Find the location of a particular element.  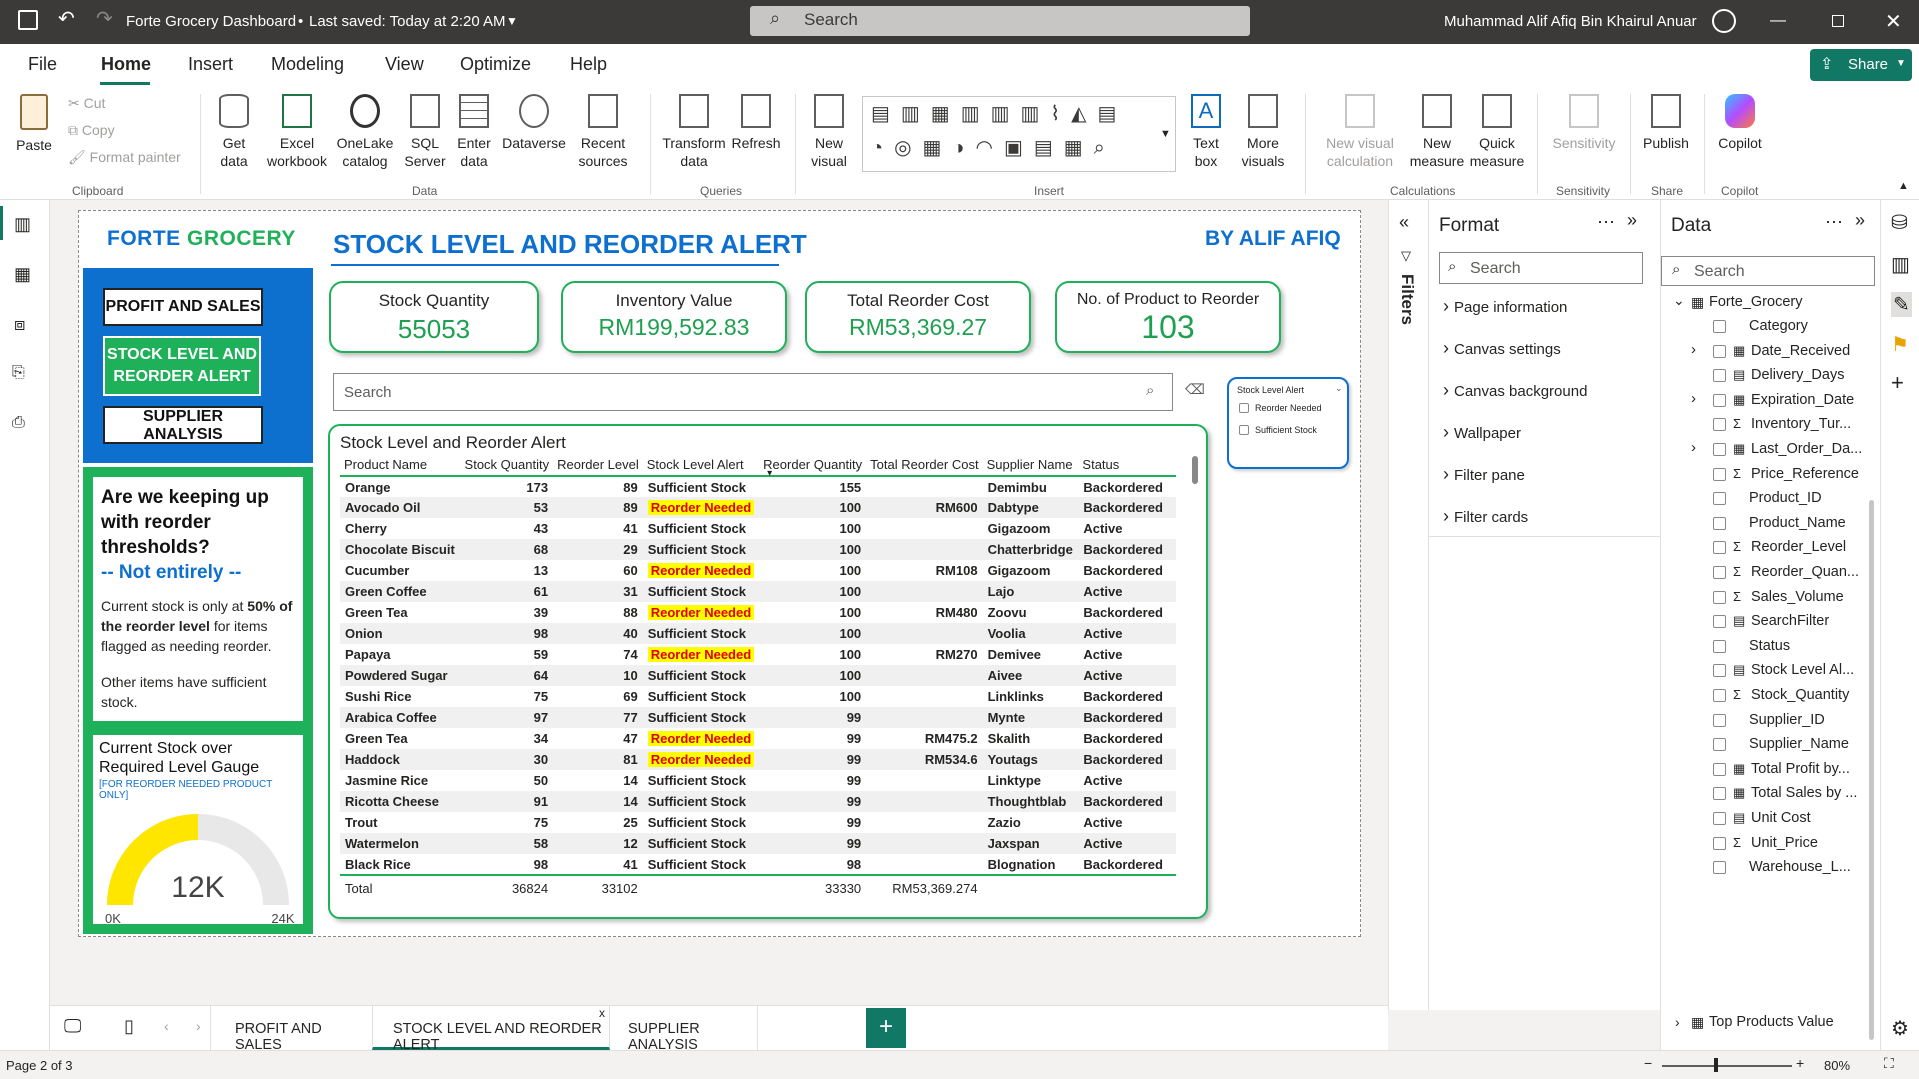

more-options-icon: ⋯ is located at coordinates (1606, 222).